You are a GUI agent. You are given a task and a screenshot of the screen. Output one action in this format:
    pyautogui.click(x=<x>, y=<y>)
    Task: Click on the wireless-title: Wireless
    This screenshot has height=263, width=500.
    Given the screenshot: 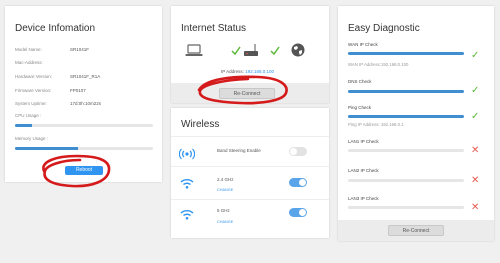 What is the action you would take?
    pyautogui.click(x=200, y=124)
    